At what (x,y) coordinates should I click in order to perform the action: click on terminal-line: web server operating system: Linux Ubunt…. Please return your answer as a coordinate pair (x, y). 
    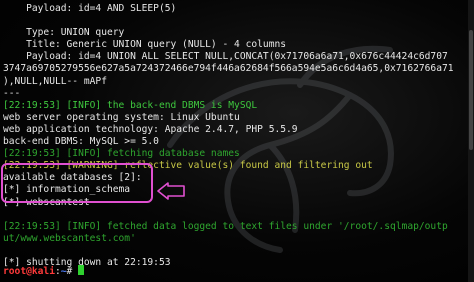
    Looking at the image, I should click on (121, 117).